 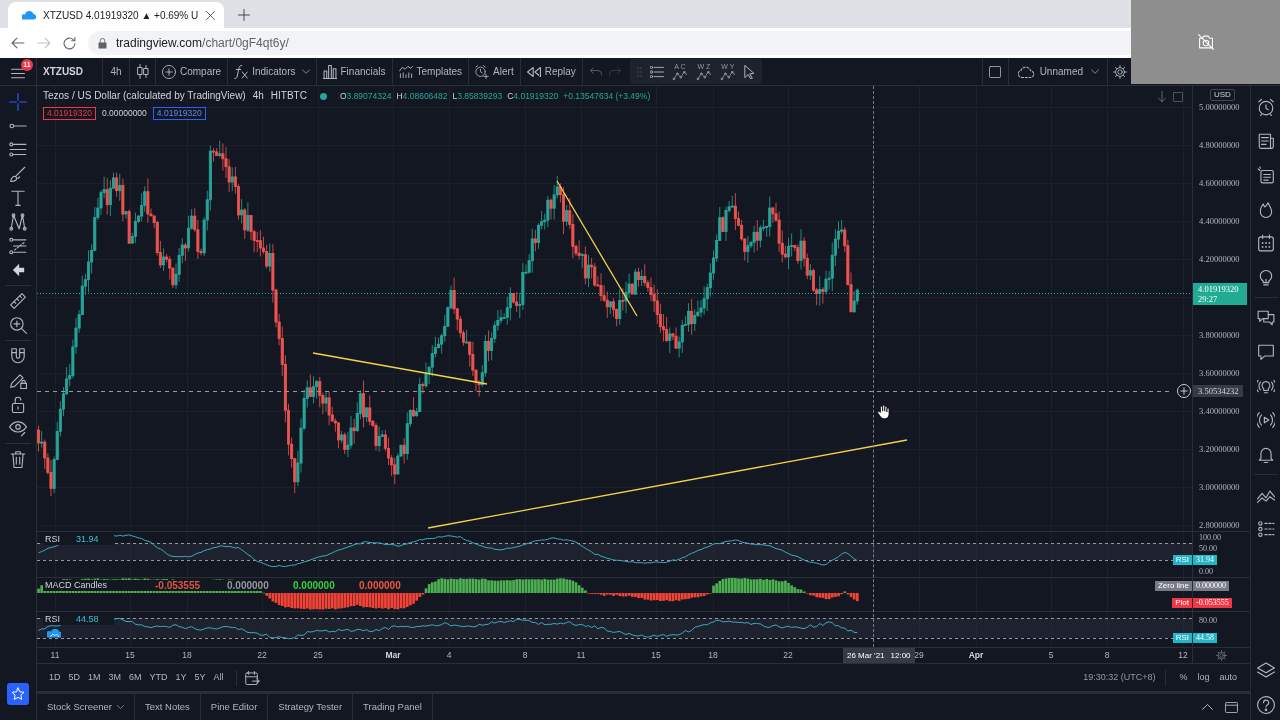 What do you see at coordinates (852, 597) in the screenshot?
I see `negative-histogram-run` at bounding box center [852, 597].